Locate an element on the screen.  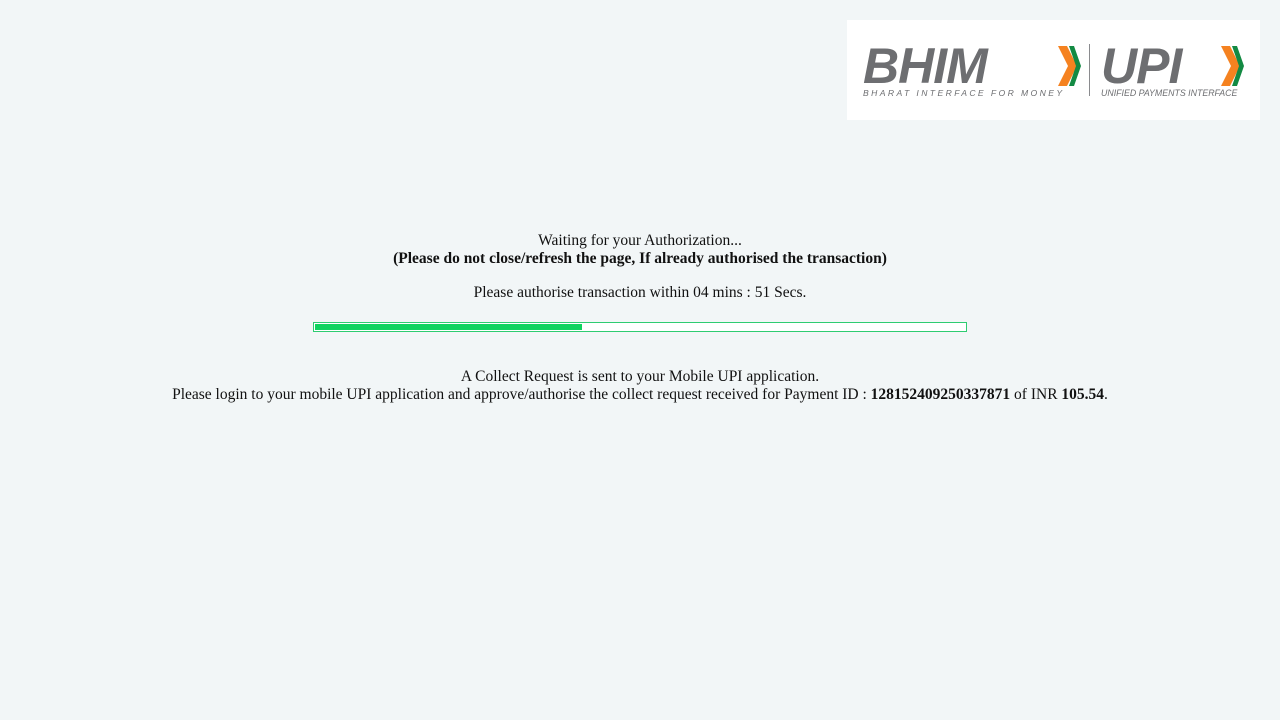
payment-amount: 105.54 is located at coordinates (1083, 394).